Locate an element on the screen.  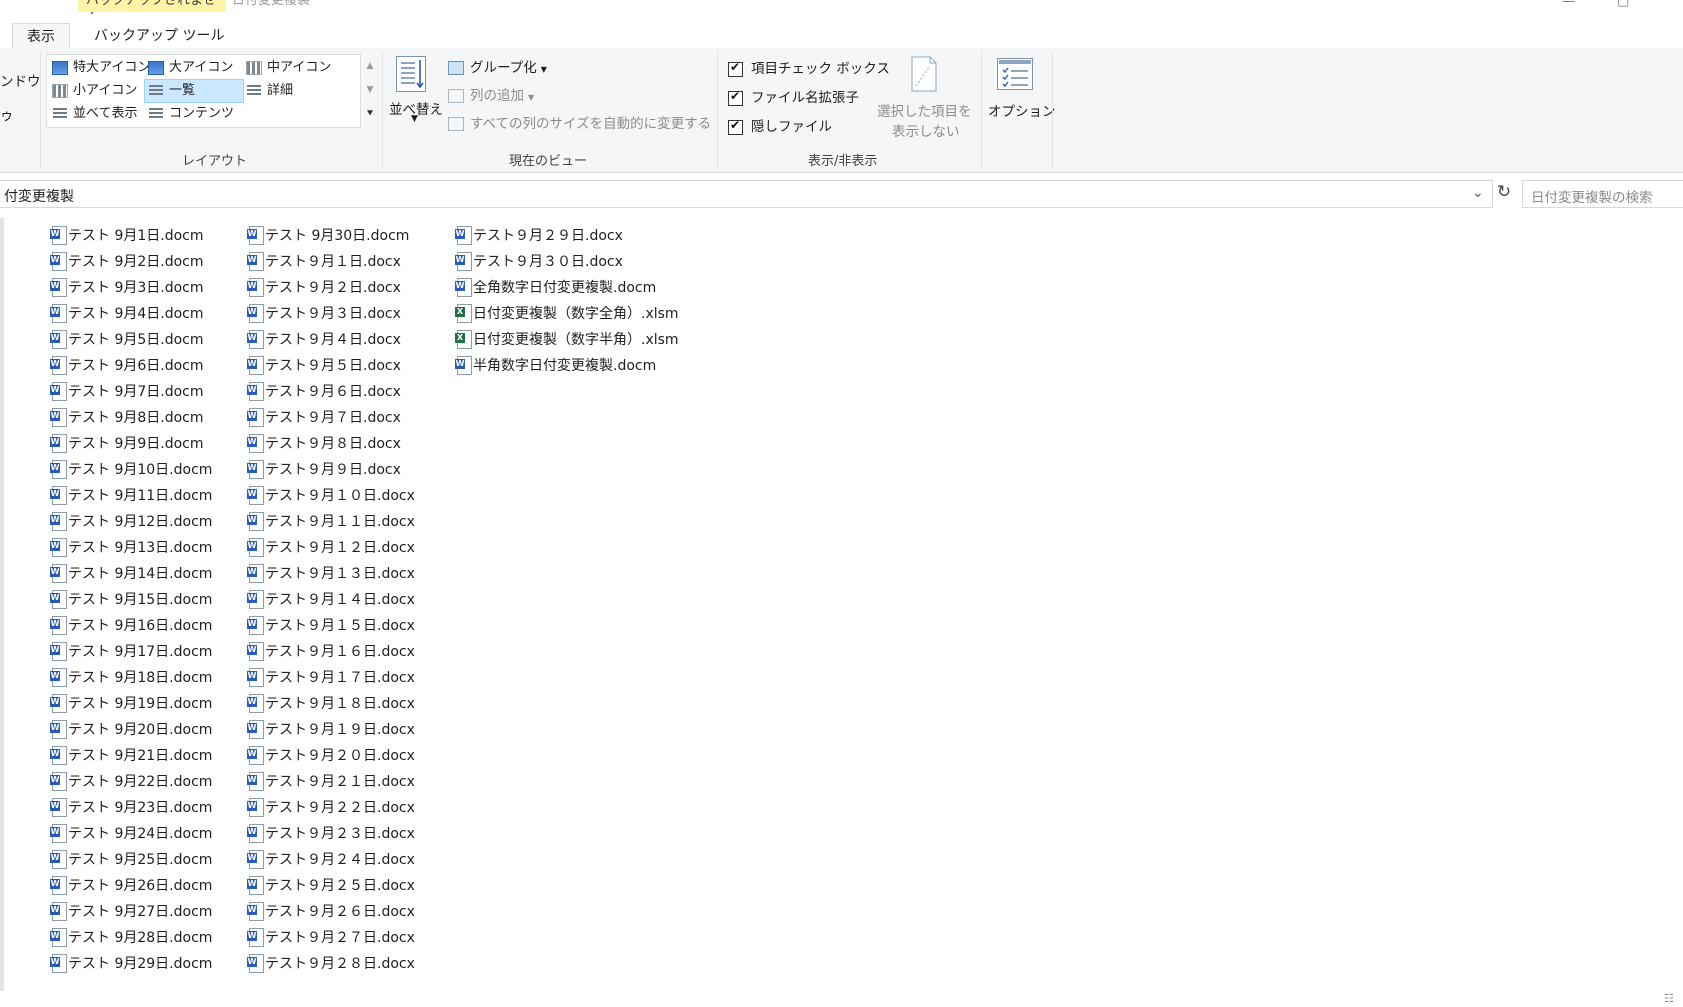
file-item: W テスト 9月6日.docm is located at coordinates (127, 366).